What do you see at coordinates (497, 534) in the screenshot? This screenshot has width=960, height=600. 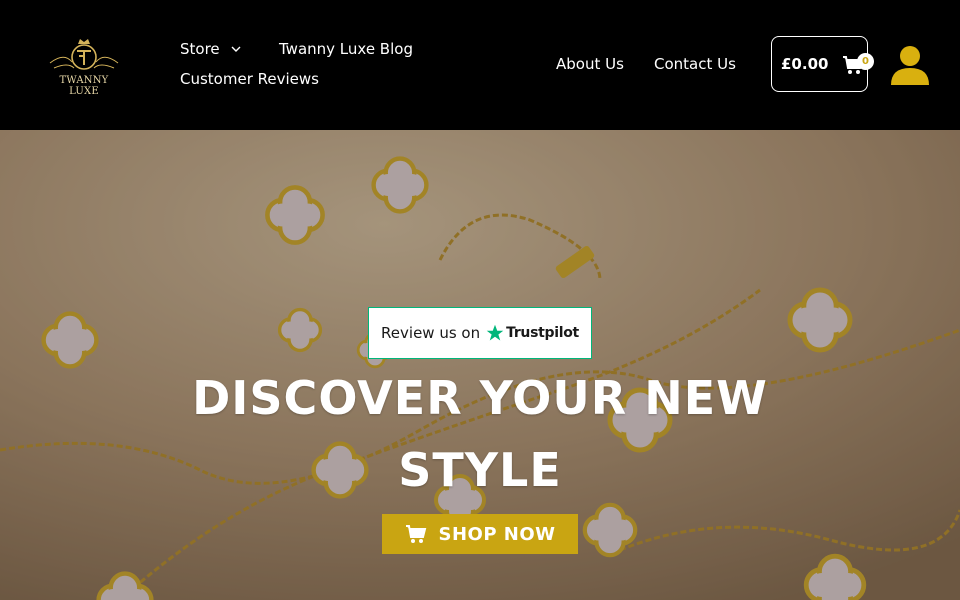 I see `shop-now-label: SHOP NOW` at bounding box center [497, 534].